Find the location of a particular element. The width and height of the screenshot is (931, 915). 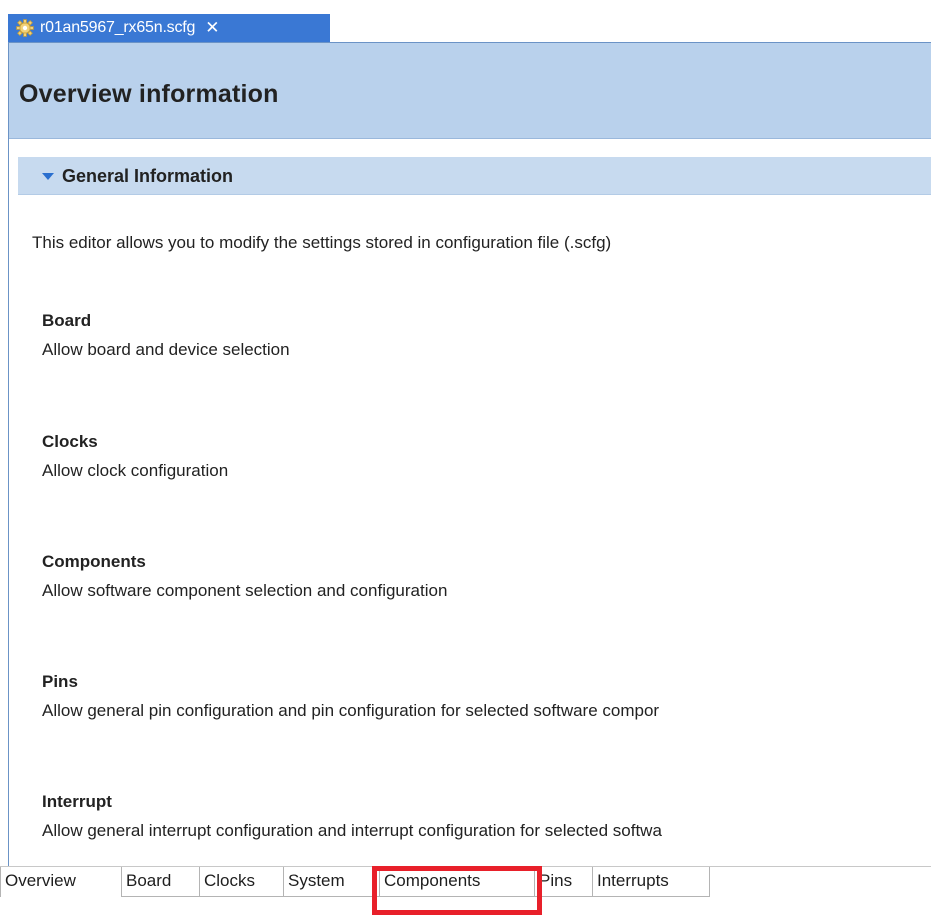

tab-overview: Overview is located at coordinates (61, 882).